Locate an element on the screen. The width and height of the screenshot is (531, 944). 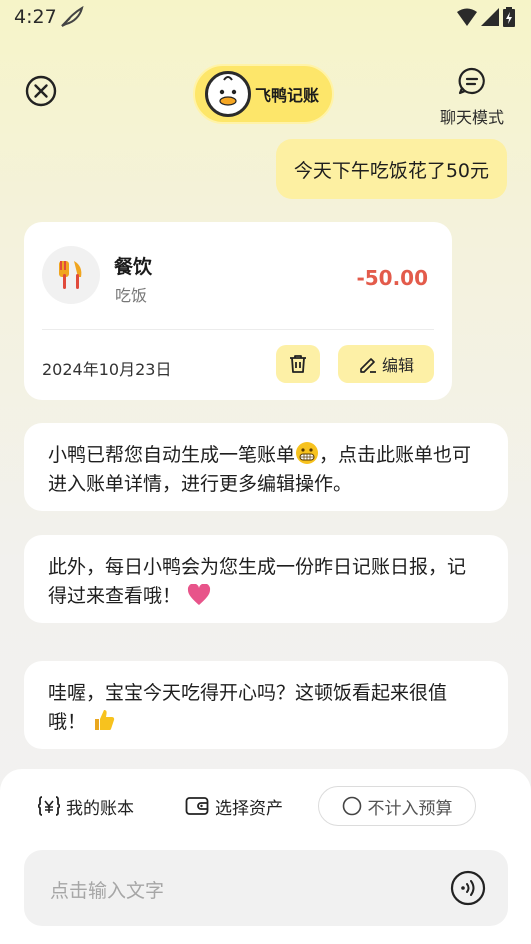
status-bar: 4:27 is located at coordinates (265, 18).